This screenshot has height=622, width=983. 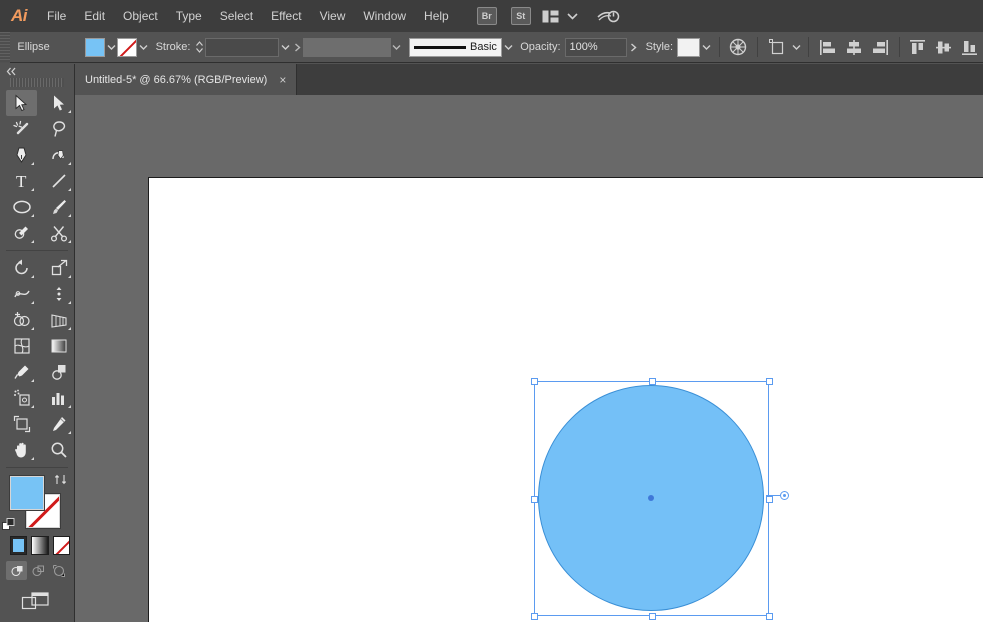 What do you see at coordinates (633, 47) in the screenshot?
I see `opacity-options-caret-icon` at bounding box center [633, 47].